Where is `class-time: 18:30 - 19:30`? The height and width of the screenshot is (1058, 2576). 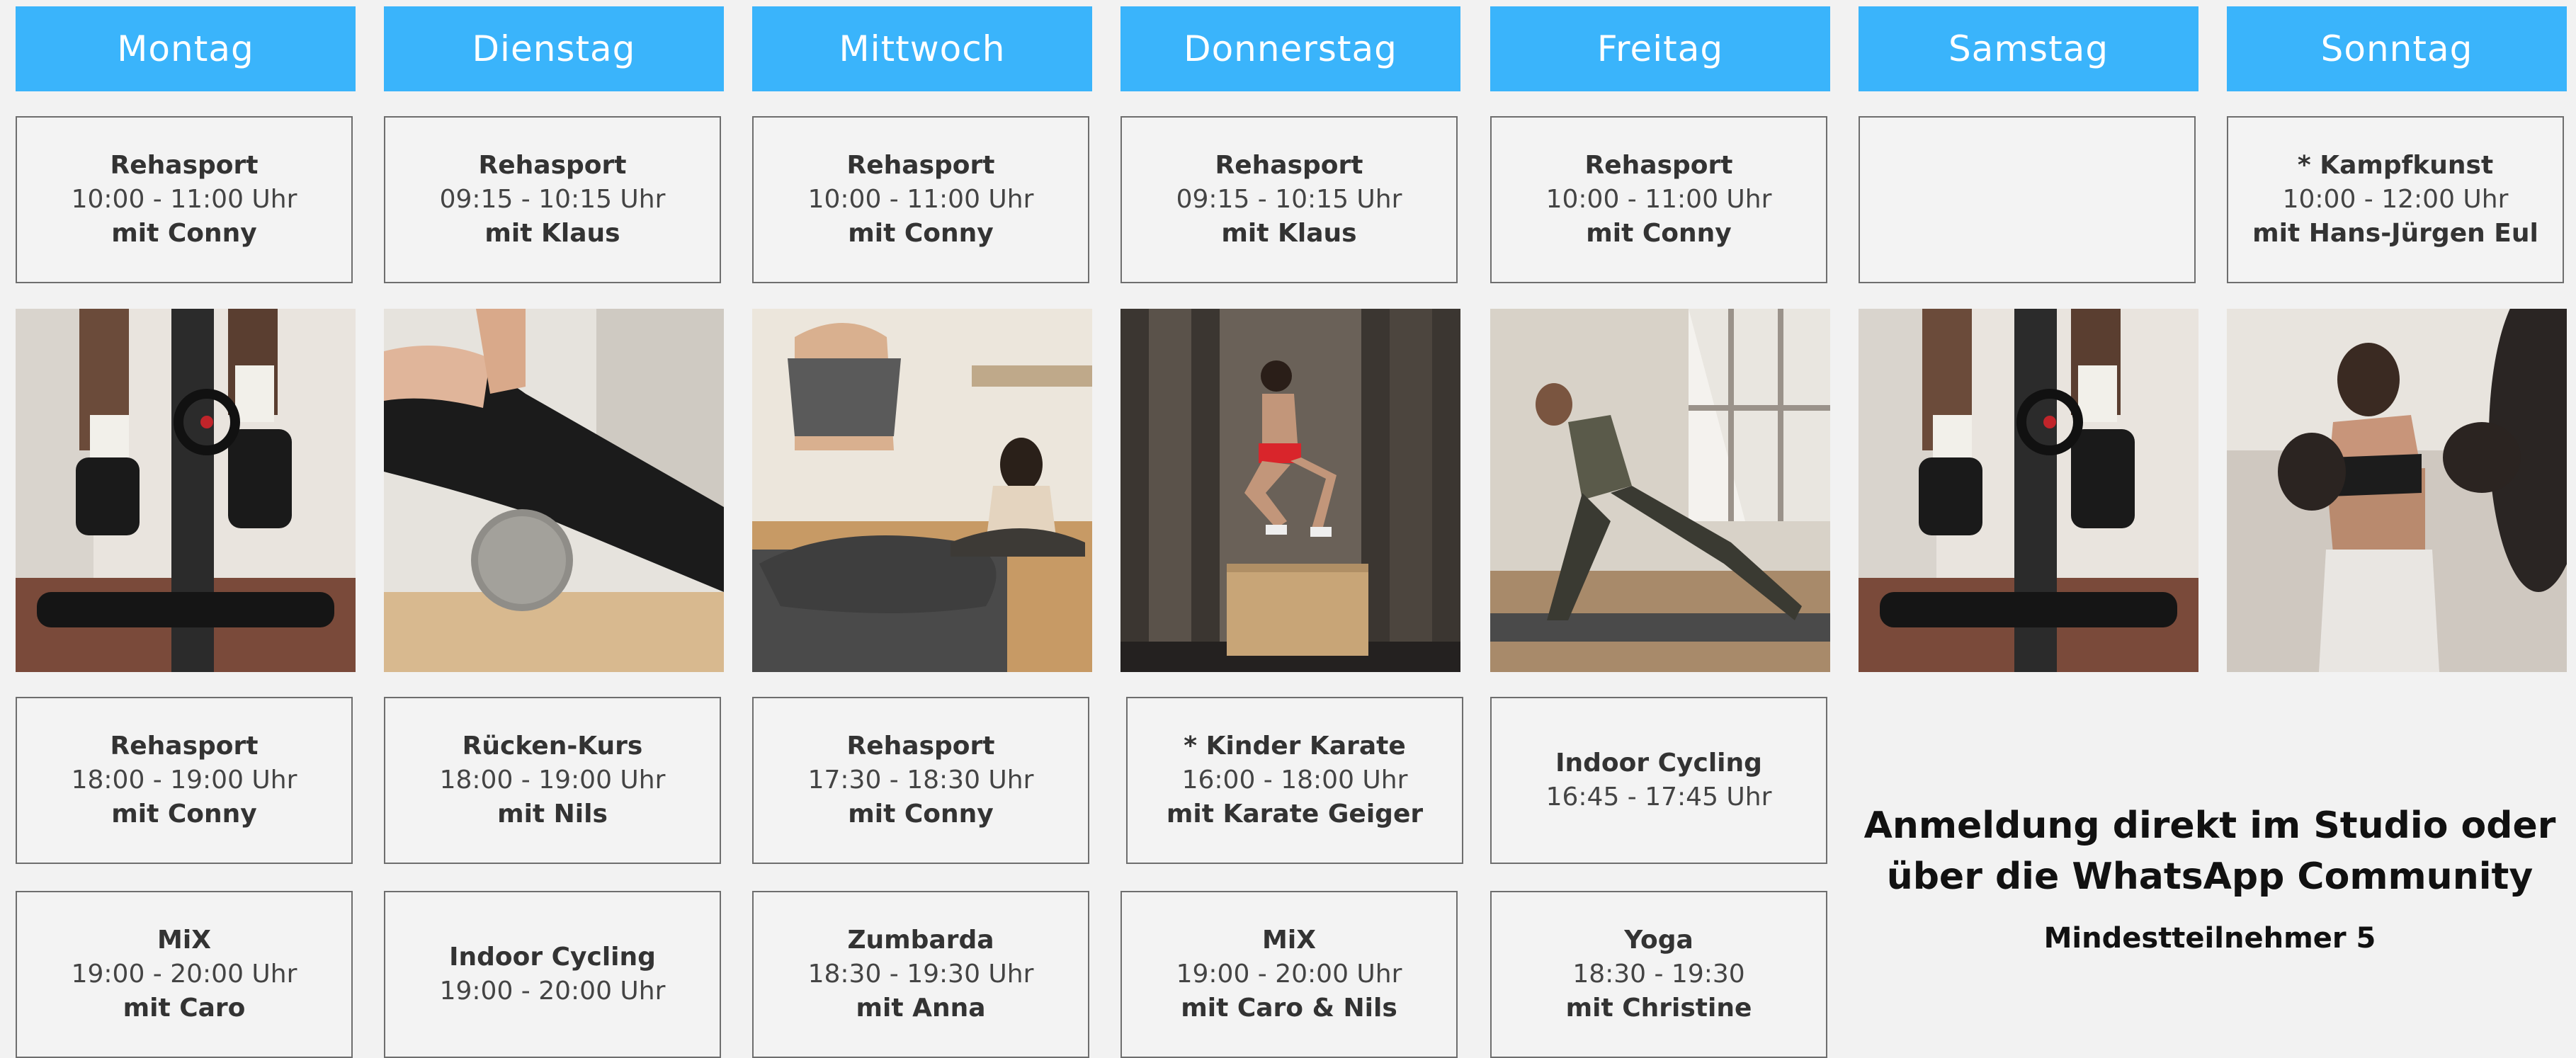 class-time: 18:30 - 19:30 is located at coordinates (1658, 974).